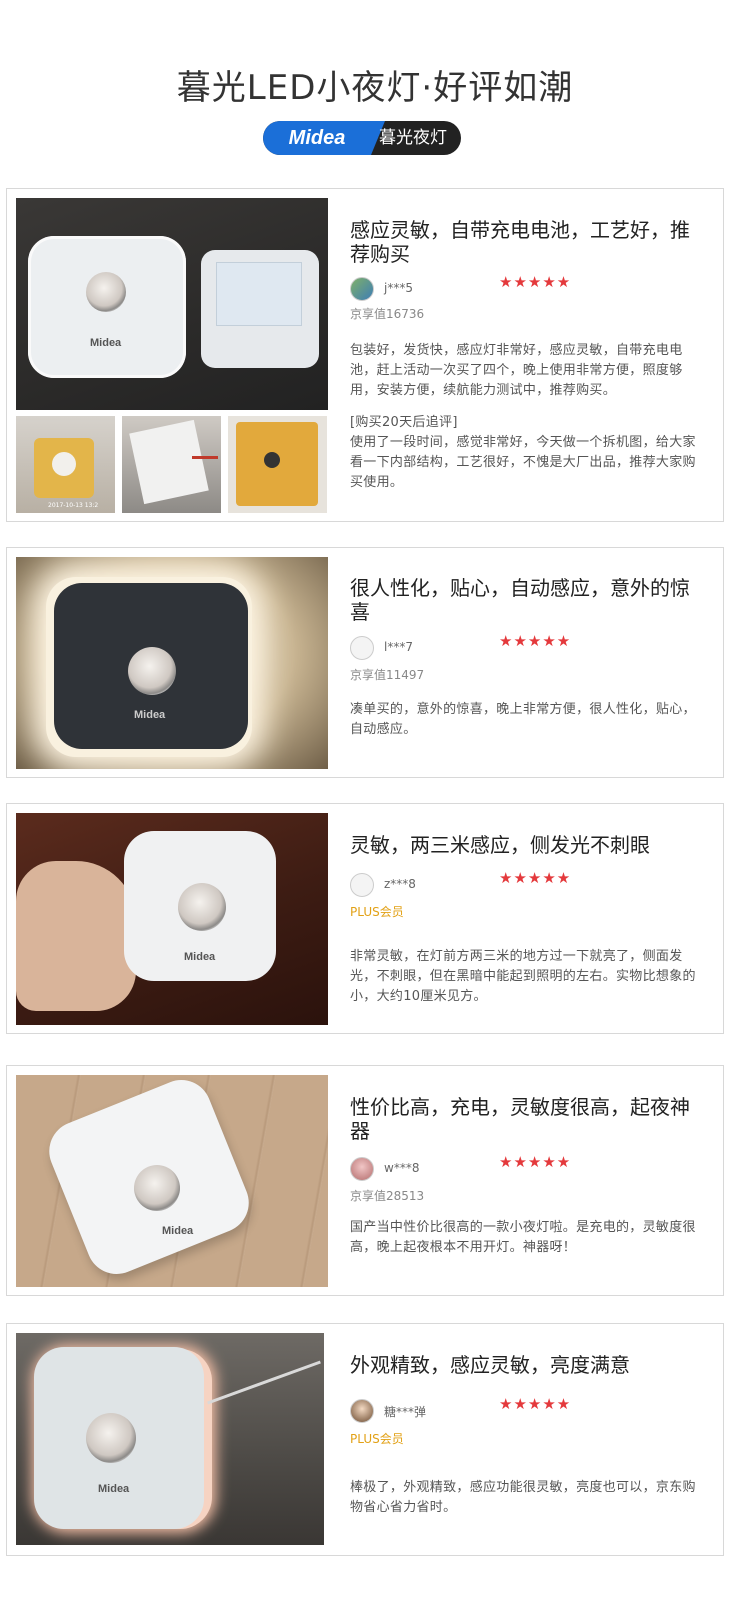 The image size is (750, 1611). Describe the element at coordinates (400, 884) in the screenshot. I see `reviewer-name: z***8` at that location.